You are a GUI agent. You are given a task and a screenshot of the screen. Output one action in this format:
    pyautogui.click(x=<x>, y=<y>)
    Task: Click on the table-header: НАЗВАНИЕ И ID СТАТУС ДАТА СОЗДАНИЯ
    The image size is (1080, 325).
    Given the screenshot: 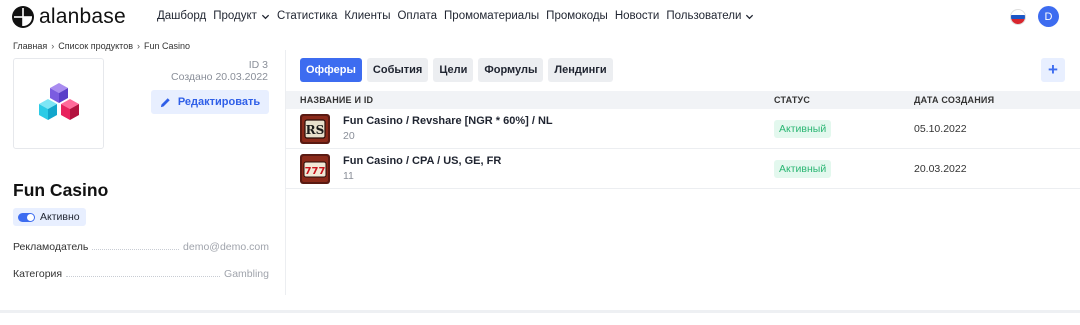 What is the action you would take?
    pyautogui.click(x=683, y=100)
    